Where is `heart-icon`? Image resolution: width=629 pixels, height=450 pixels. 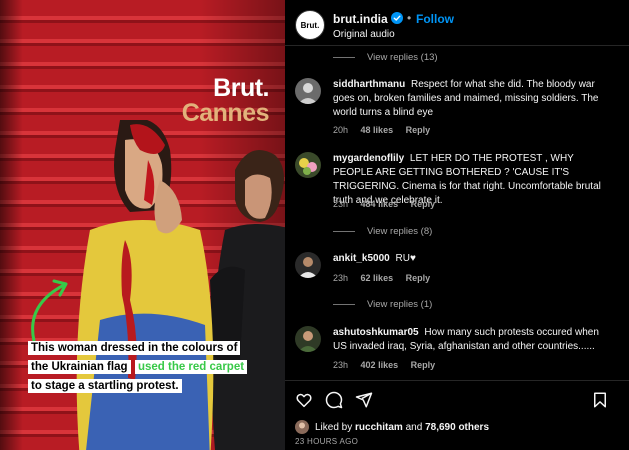
heart-icon is located at coordinates (304, 400).